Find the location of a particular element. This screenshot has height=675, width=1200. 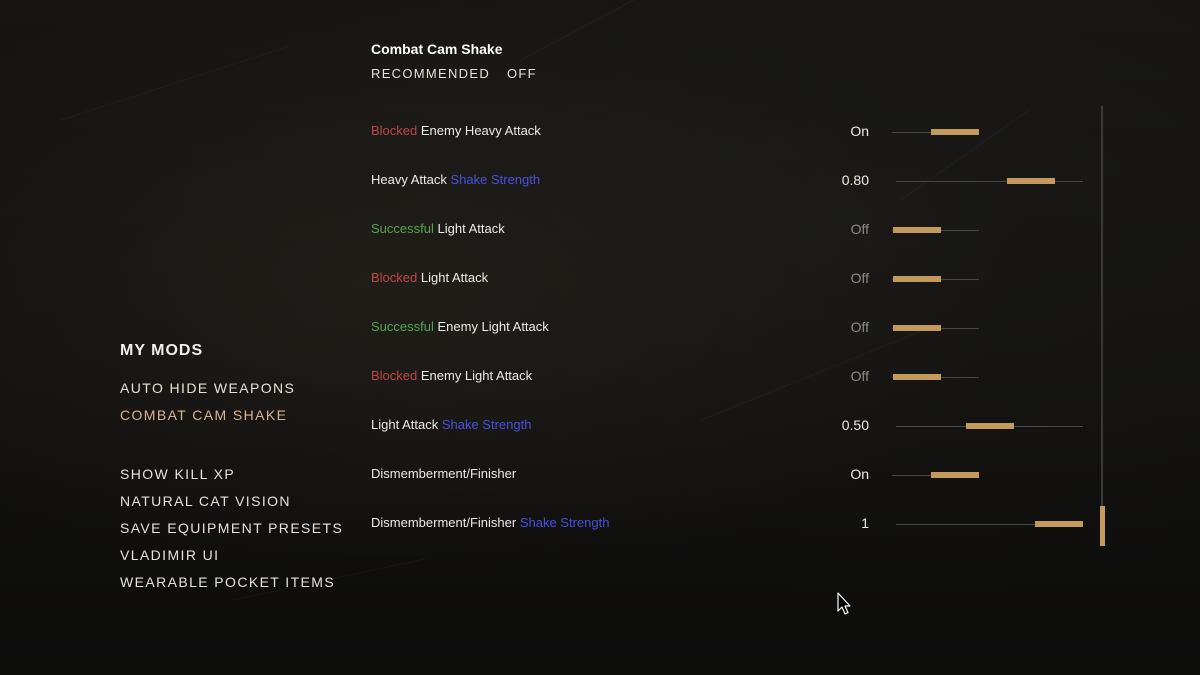

mod-list-group-1: AUTO HIDE WEAPONS COMBAT CAM SHAKE is located at coordinates (240, 405).